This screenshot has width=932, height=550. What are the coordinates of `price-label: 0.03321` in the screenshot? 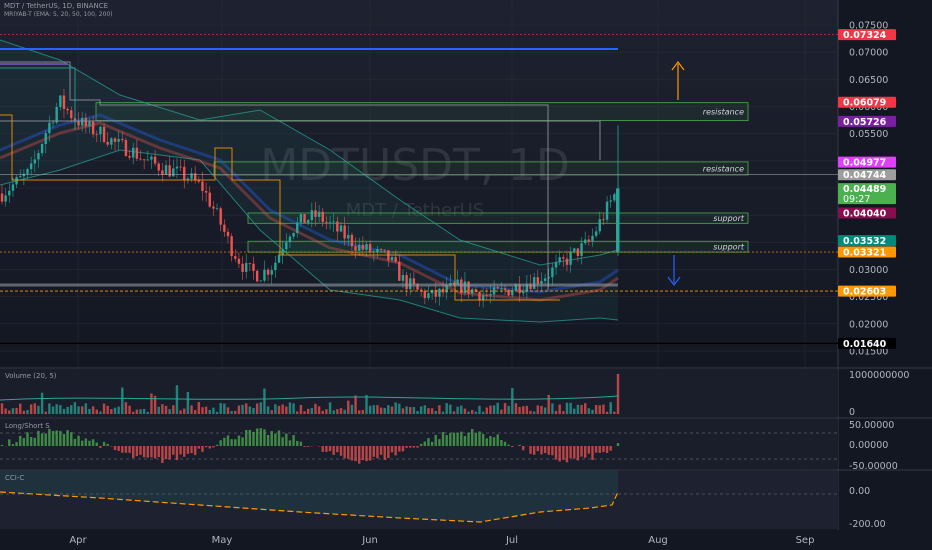 It's located at (864, 253).